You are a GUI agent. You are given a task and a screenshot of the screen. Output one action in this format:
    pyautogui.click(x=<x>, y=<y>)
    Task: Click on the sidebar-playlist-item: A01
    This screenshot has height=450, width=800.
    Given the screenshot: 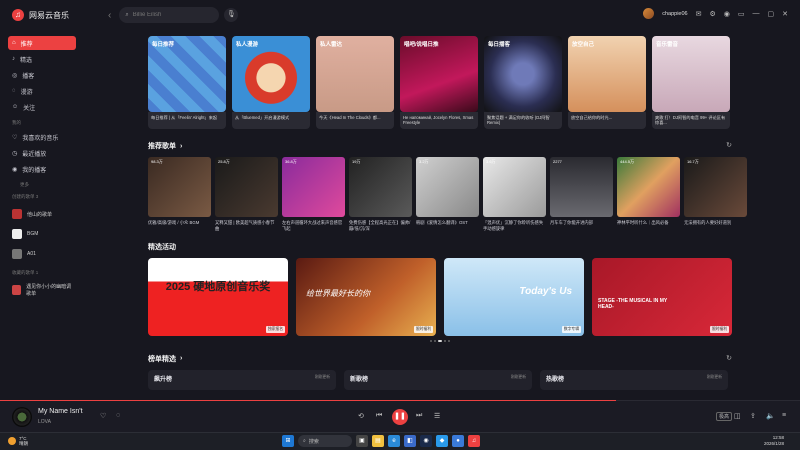 What is the action you would take?
    pyautogui.click(x=42, y=254)
    